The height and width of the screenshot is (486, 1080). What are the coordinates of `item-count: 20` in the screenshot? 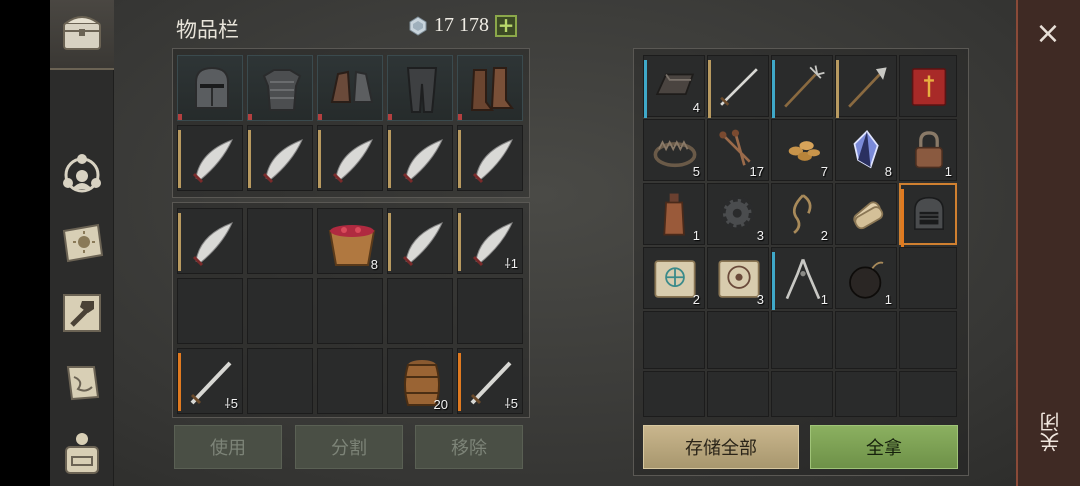 It's located at (440, 404).